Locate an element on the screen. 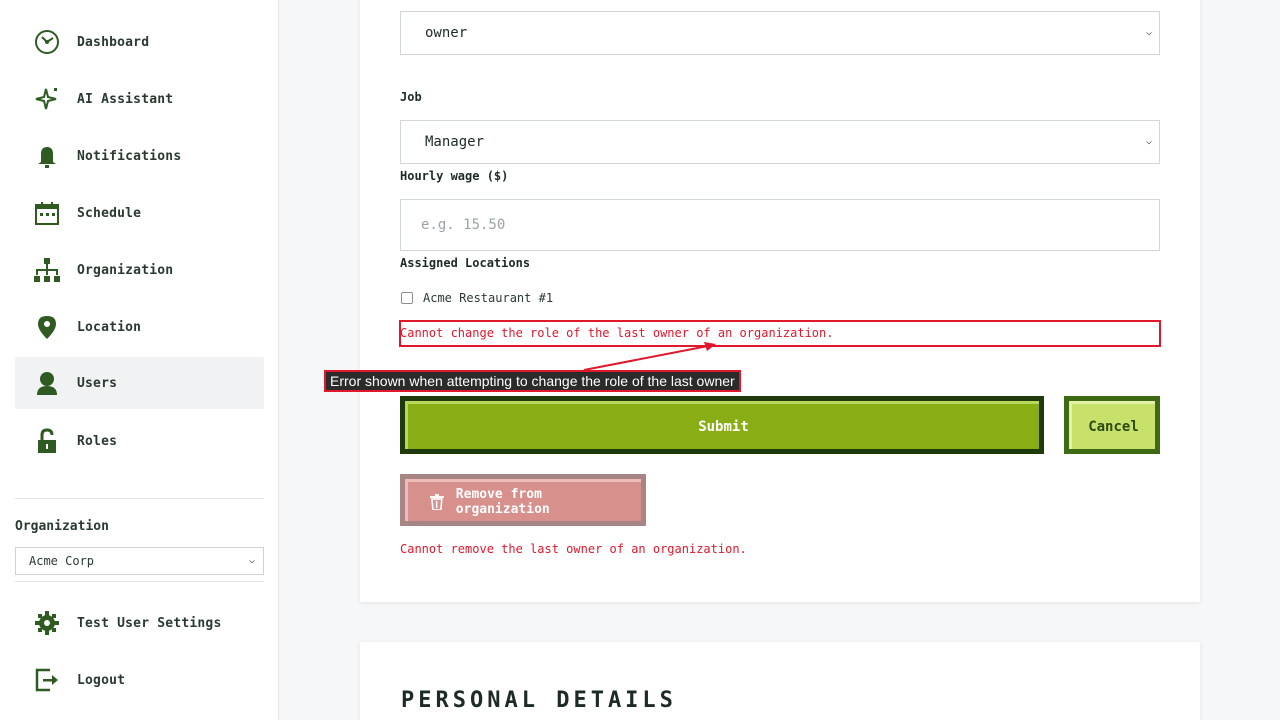 The image size is (1280, 720). sidebar-item-organization: Organization is located at coordinates (139, 270).